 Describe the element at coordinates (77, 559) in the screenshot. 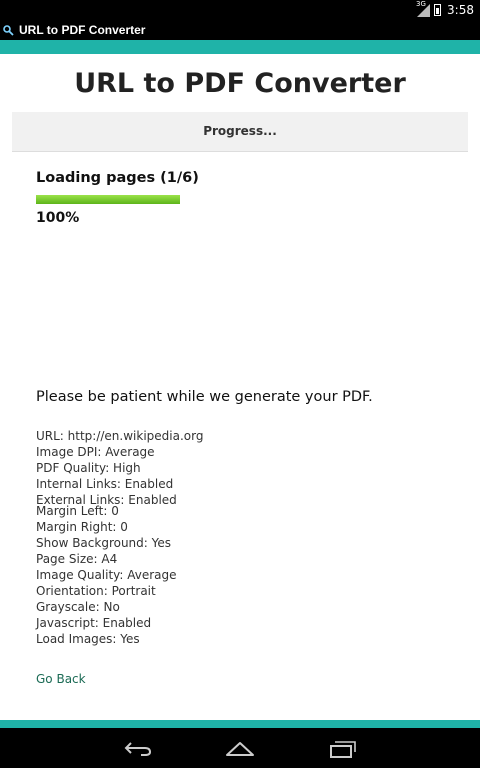

I see `settings-item: Page Size: A4` at that location.